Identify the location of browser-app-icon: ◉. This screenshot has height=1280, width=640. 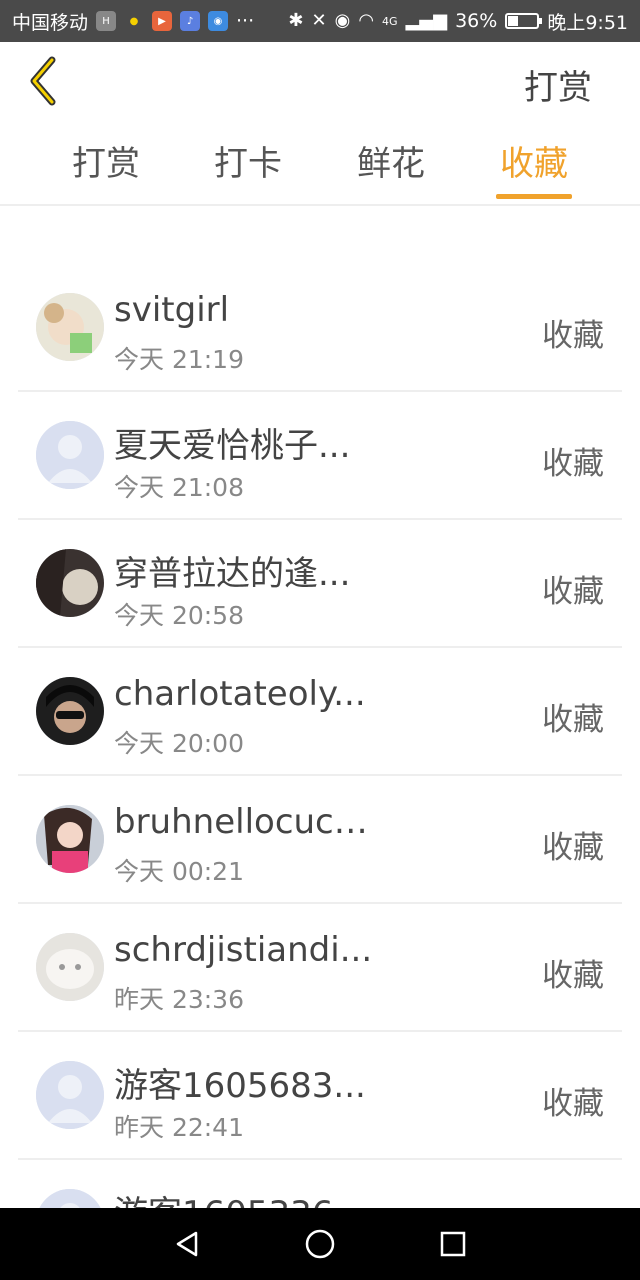
(218, 21).